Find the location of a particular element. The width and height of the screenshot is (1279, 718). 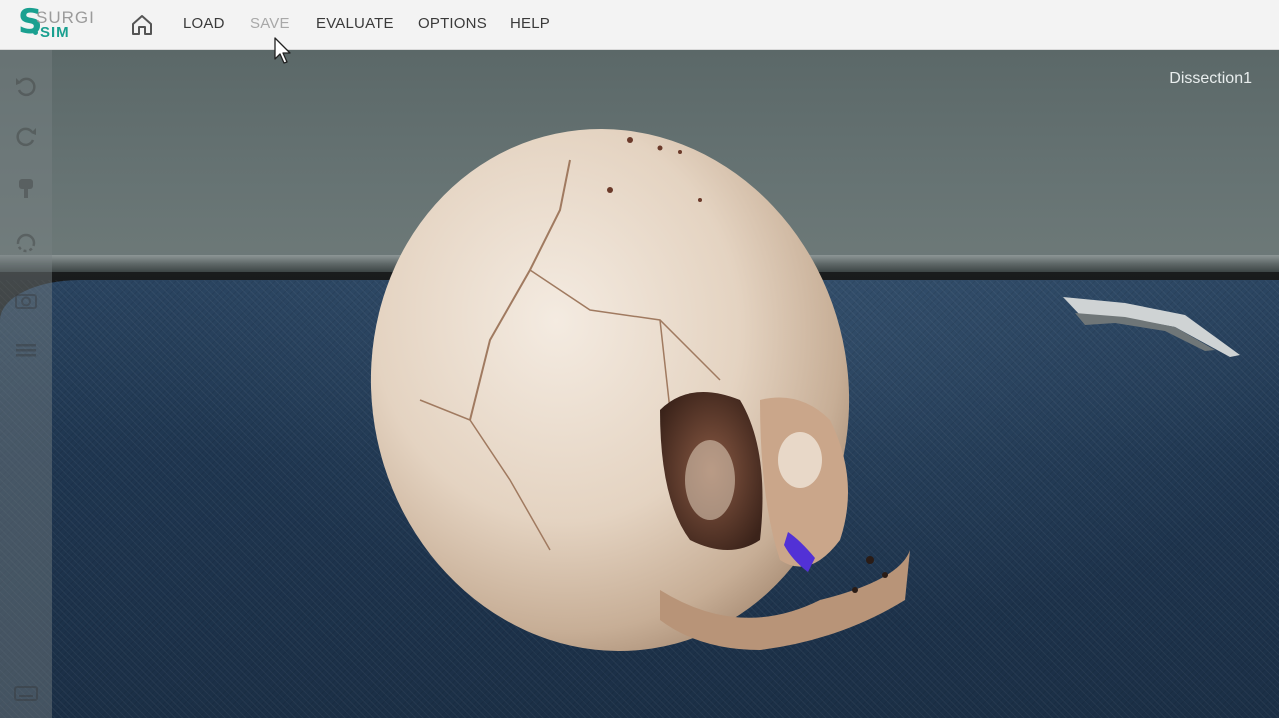

undo-button is located at coordinates (26, 86).